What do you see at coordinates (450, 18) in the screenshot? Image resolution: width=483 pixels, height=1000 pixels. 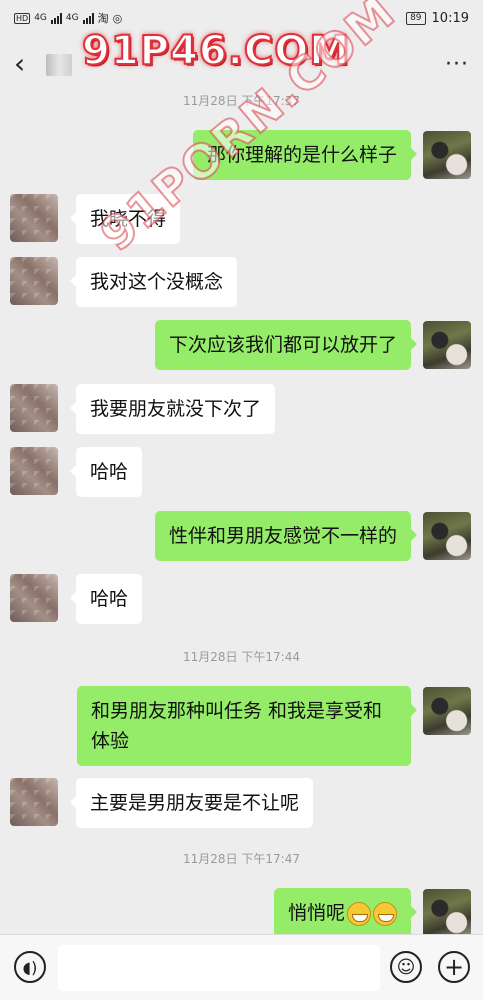 I see `clock: 10:19` at bounding box center [450, 18].